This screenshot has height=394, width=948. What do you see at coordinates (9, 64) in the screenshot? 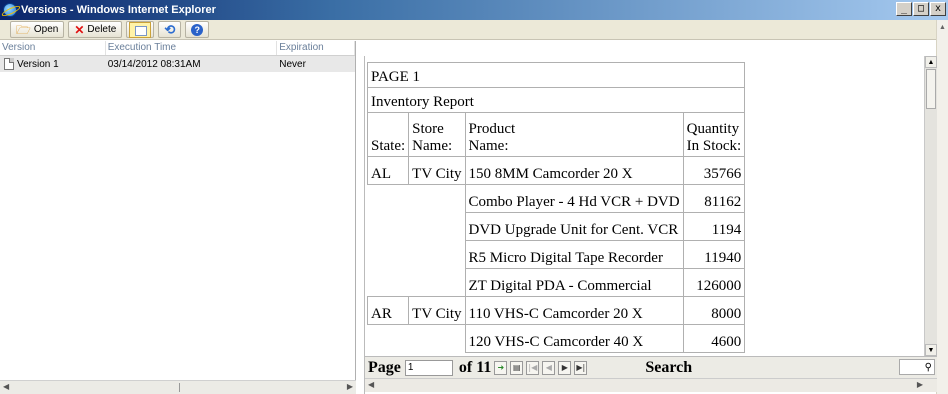
I see `document-icon` at bounding box center [9, 64].